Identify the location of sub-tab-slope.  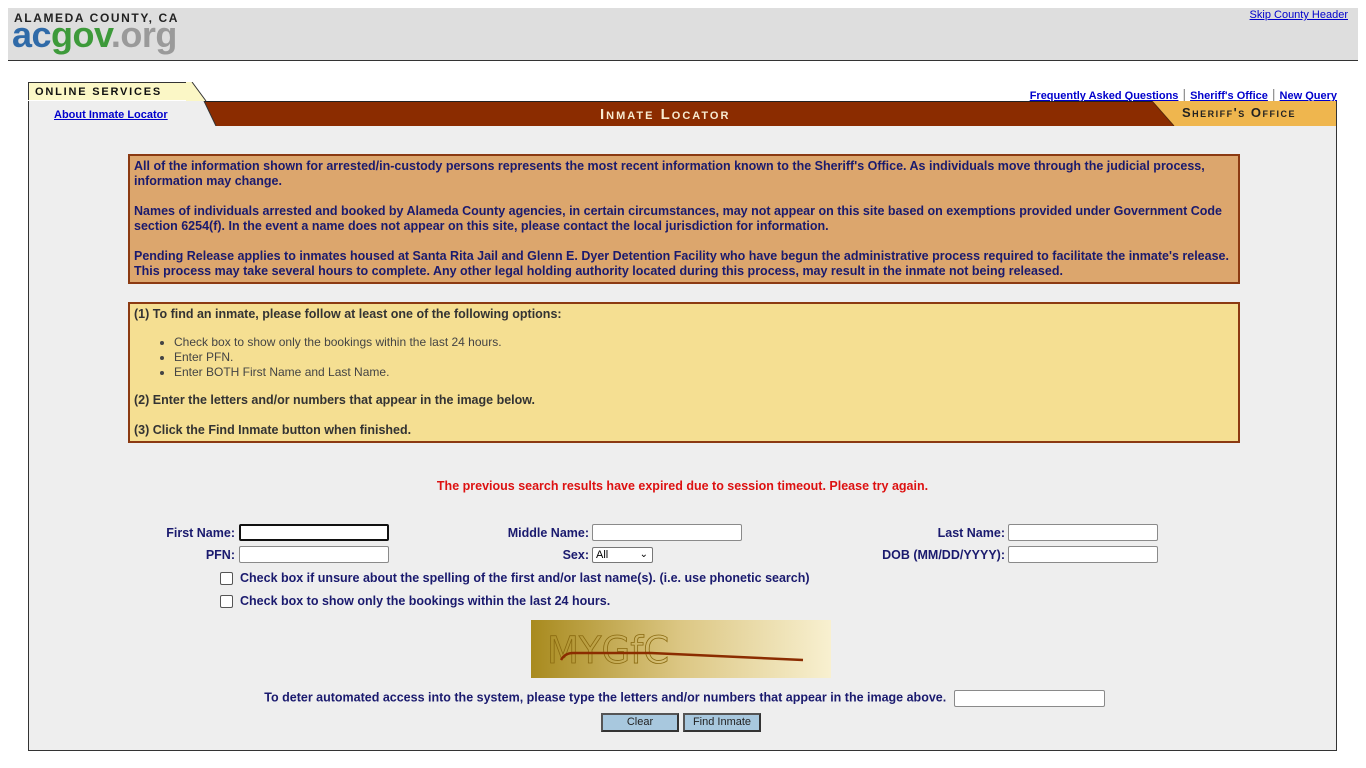
(202, 113).